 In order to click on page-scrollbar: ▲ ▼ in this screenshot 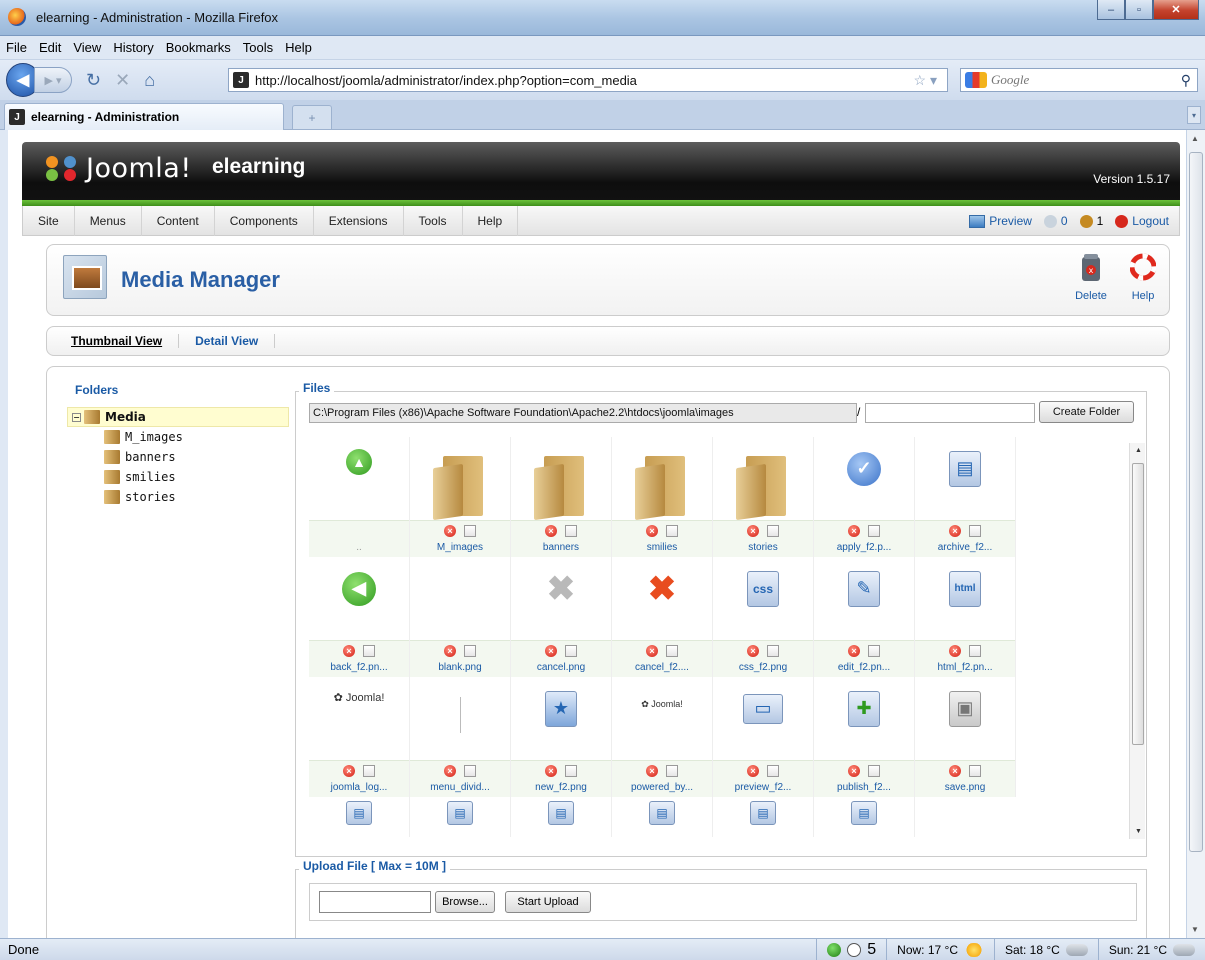, I will do `click(1195, 534)`.